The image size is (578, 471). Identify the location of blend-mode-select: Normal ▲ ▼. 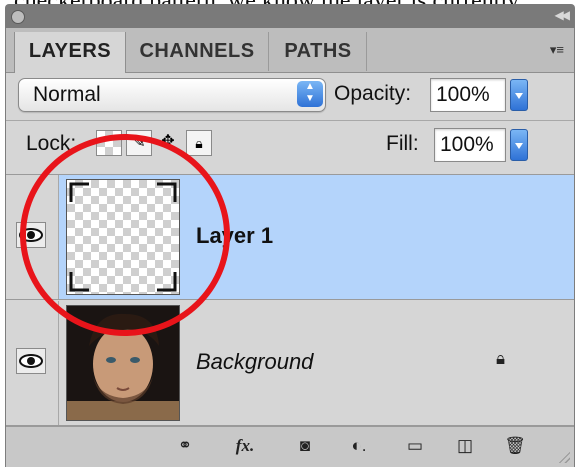
(172, 95).